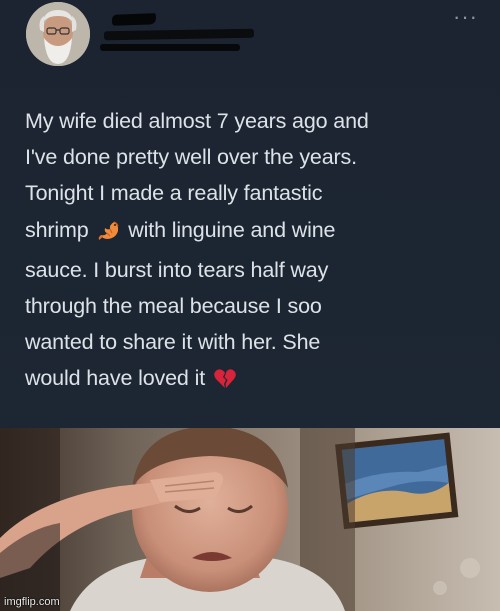 The image size is (500, 611). Describe the element at coordinates (191, 157) in the screenshot. I see `tweet-line: I've done pretty well over the years.` at that location.